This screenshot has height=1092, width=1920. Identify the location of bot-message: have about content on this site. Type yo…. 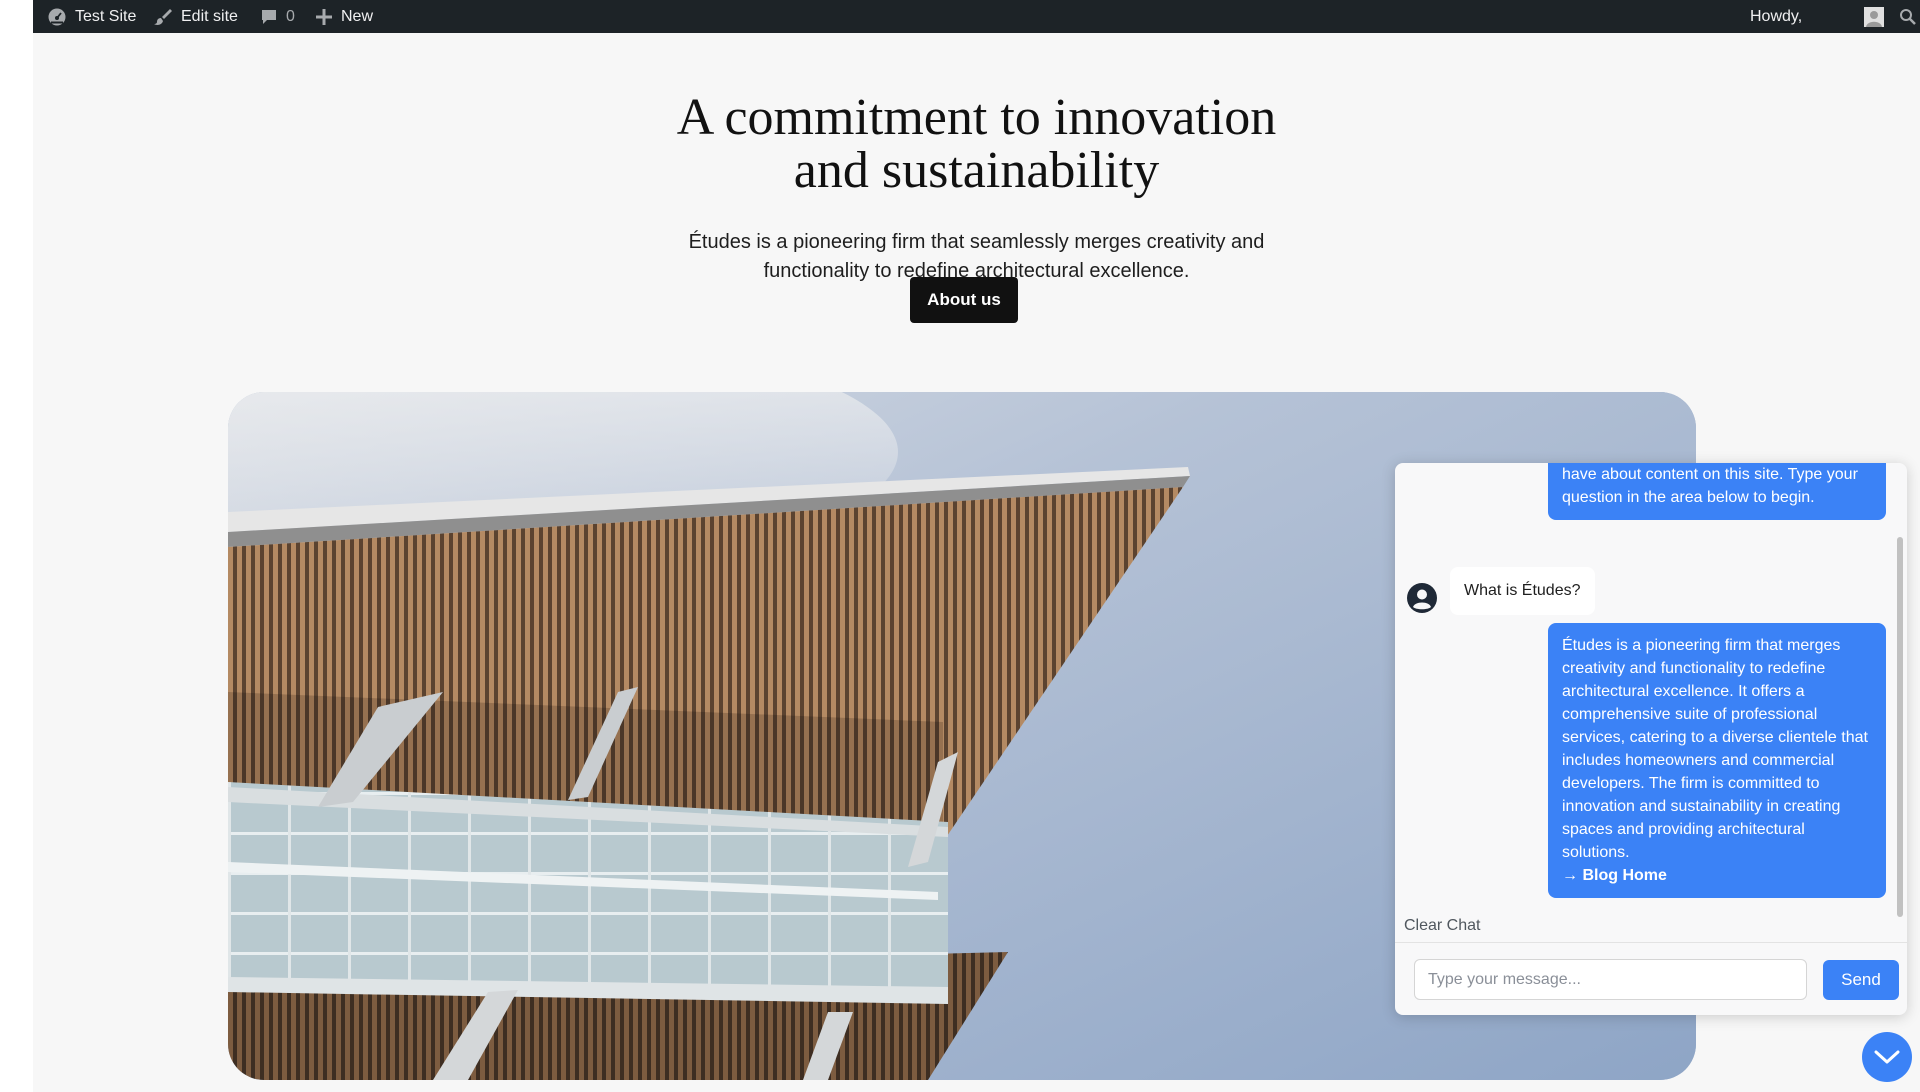
(1717, 491).